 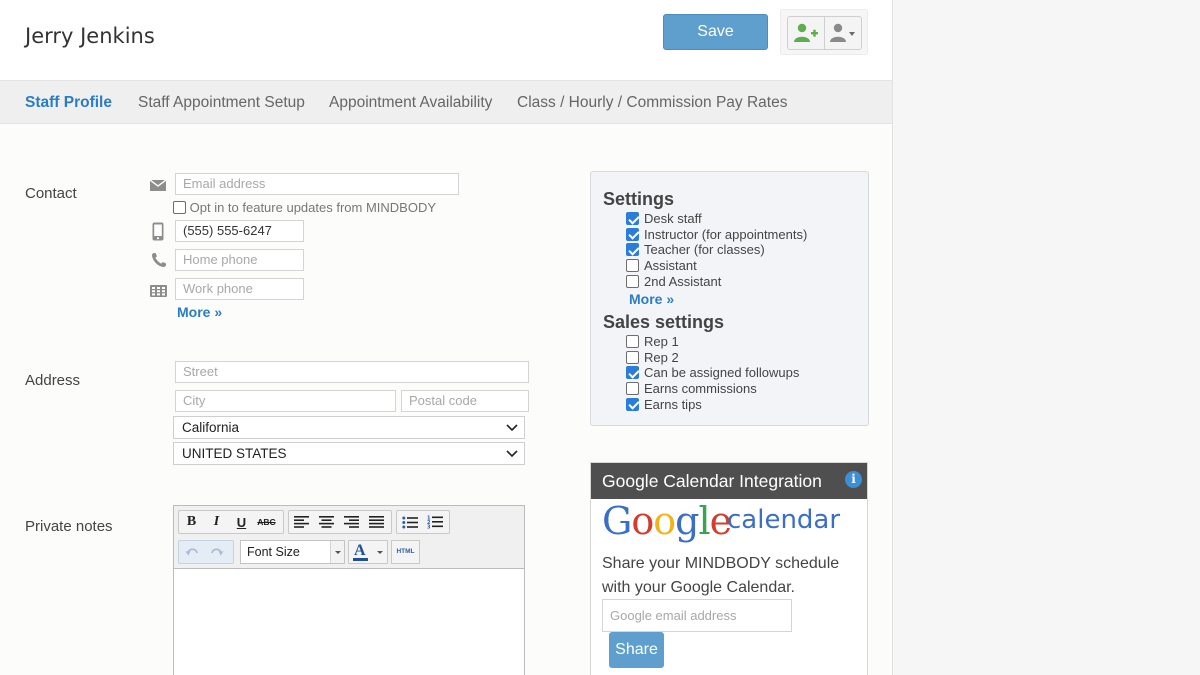 What do you see at coordinates (726, 234) in the screenshot?
I see `setting-label: Instructor (for appointments)` at bounding box center [726, 234].